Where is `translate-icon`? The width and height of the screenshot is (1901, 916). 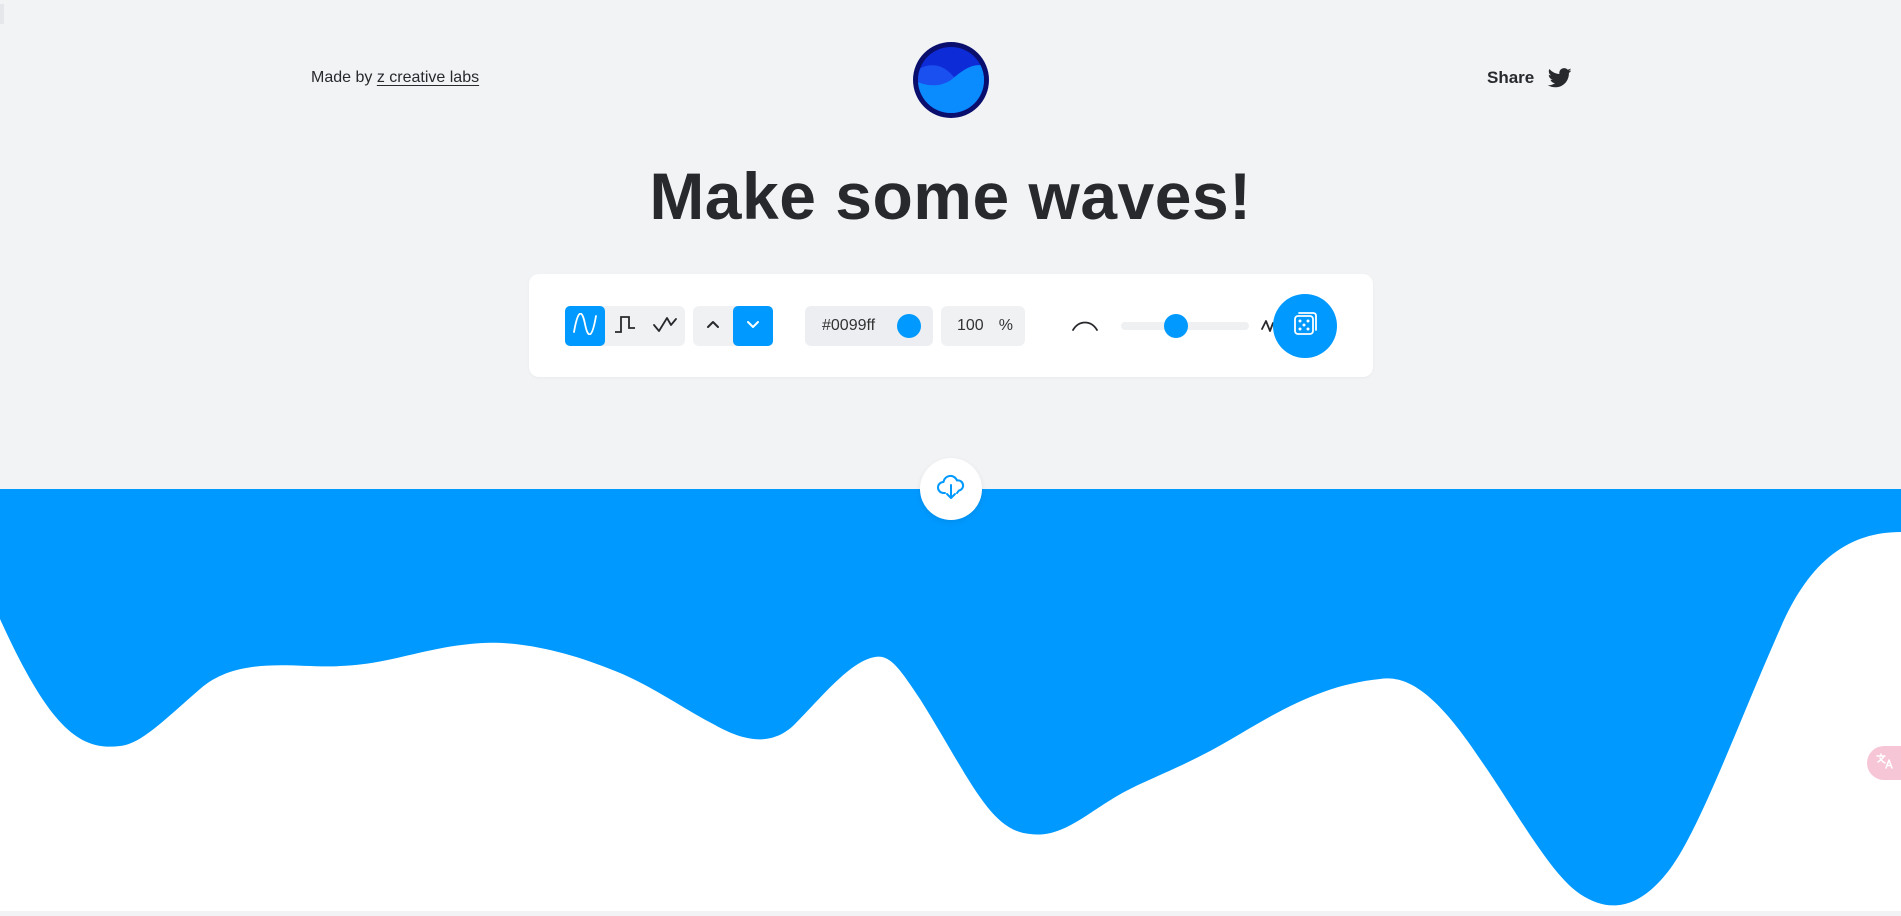
translate-icon is located at coordinates (1885, 763).